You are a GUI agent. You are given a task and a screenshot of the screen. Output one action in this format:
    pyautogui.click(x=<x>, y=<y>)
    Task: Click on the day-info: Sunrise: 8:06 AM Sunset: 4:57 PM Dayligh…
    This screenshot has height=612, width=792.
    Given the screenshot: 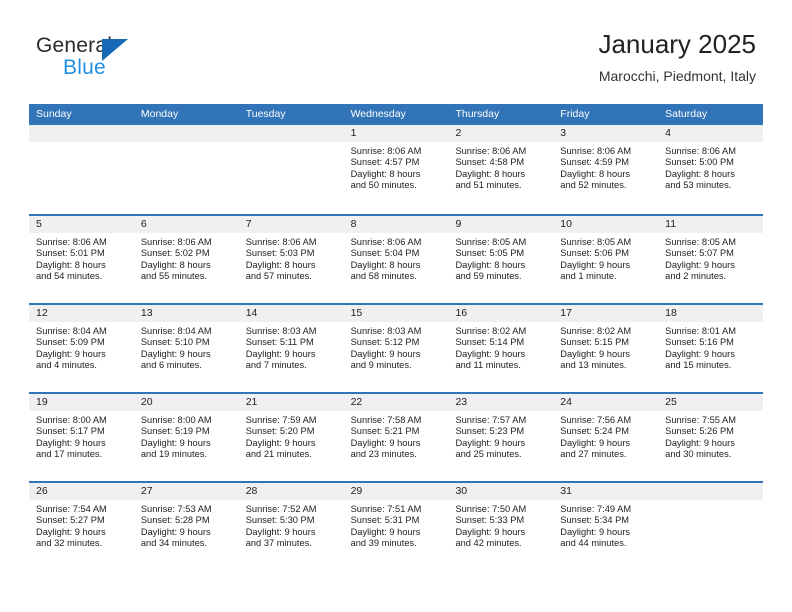 What is the action you would take?
    pyautogui.click(x=396, y=167)
    